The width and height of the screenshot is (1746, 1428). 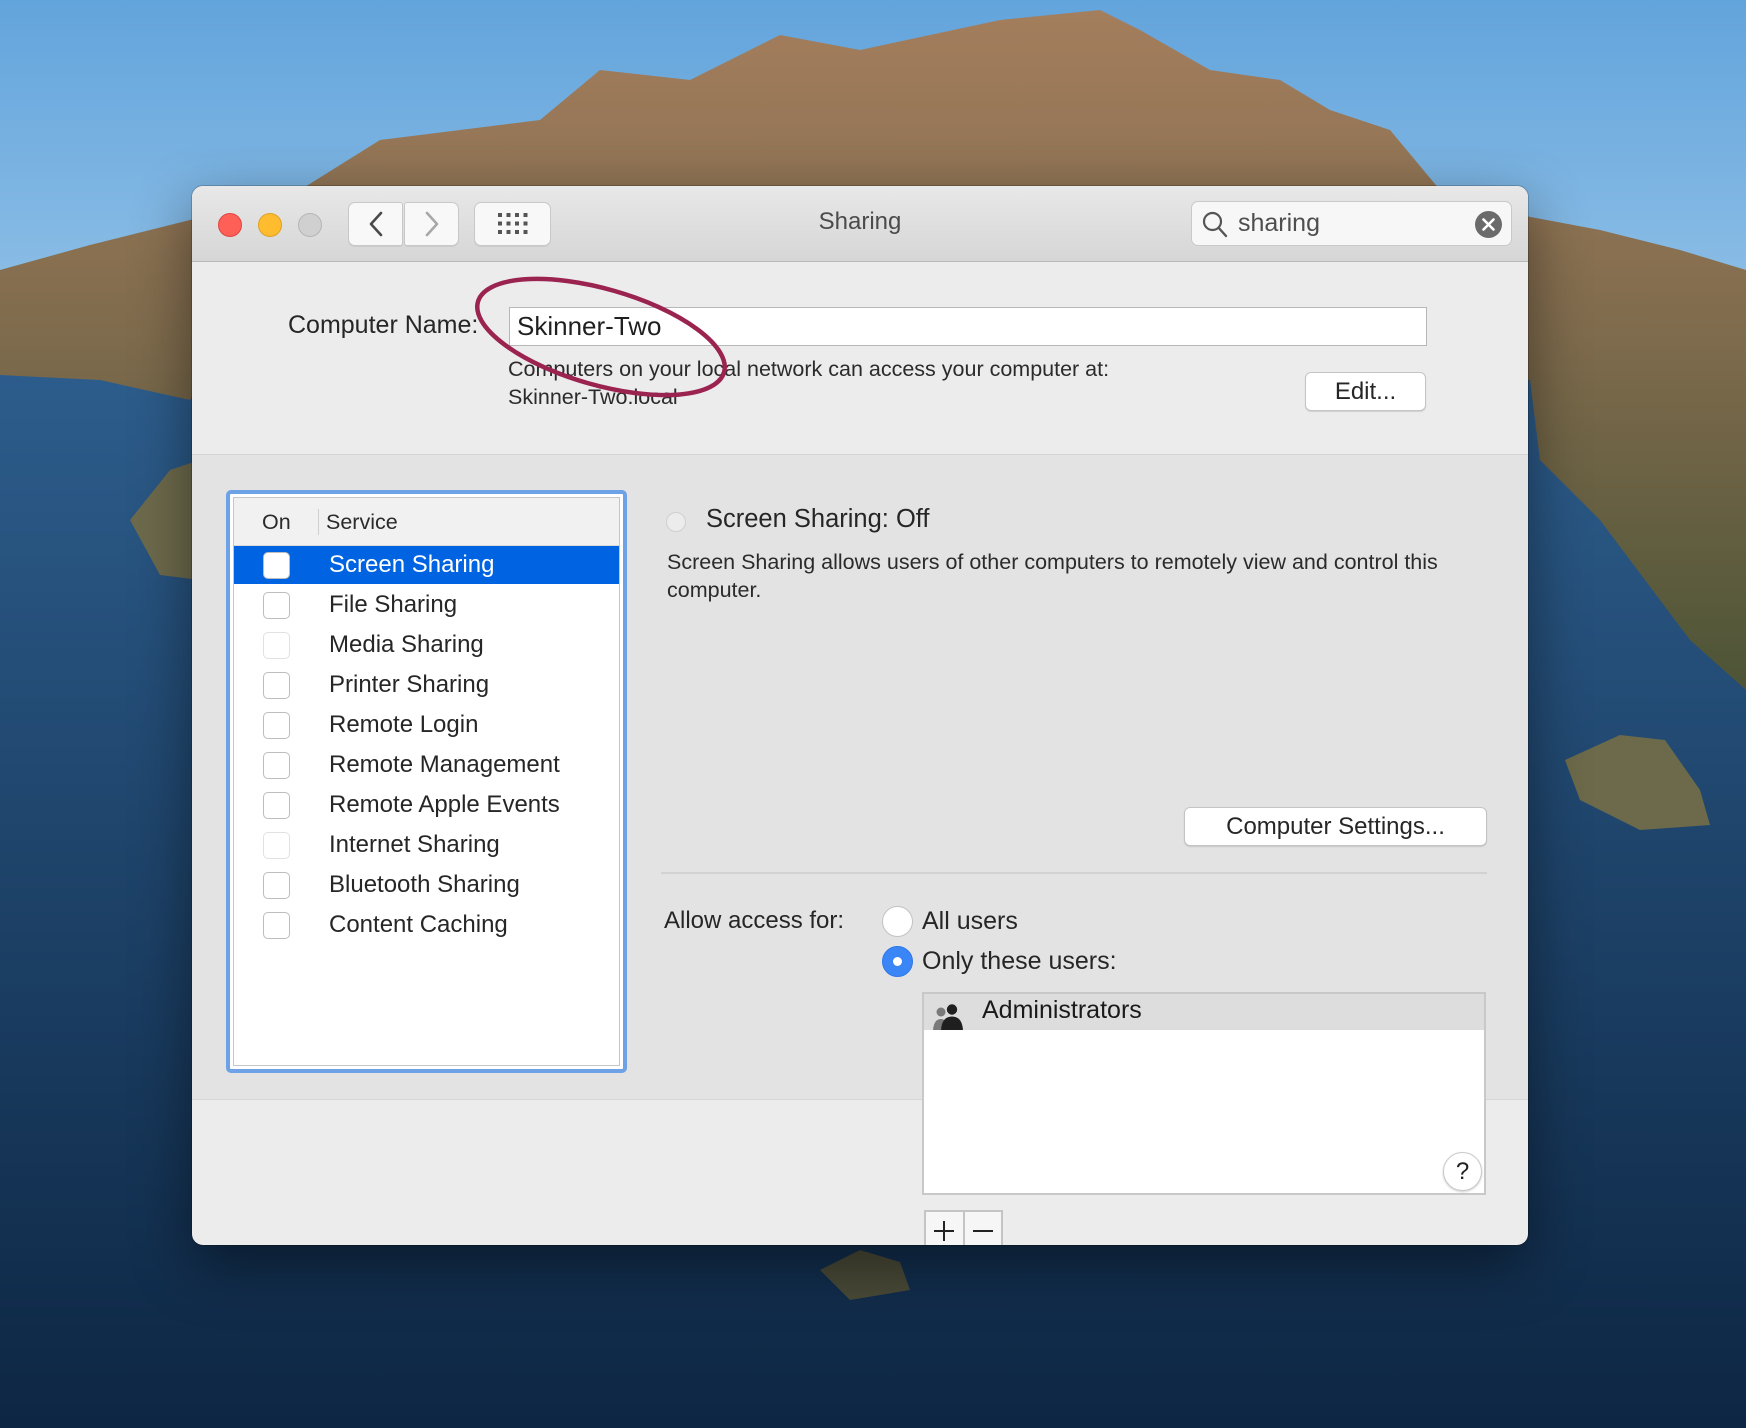 I want to click on minus-icon, so click(x=982, y=1230).